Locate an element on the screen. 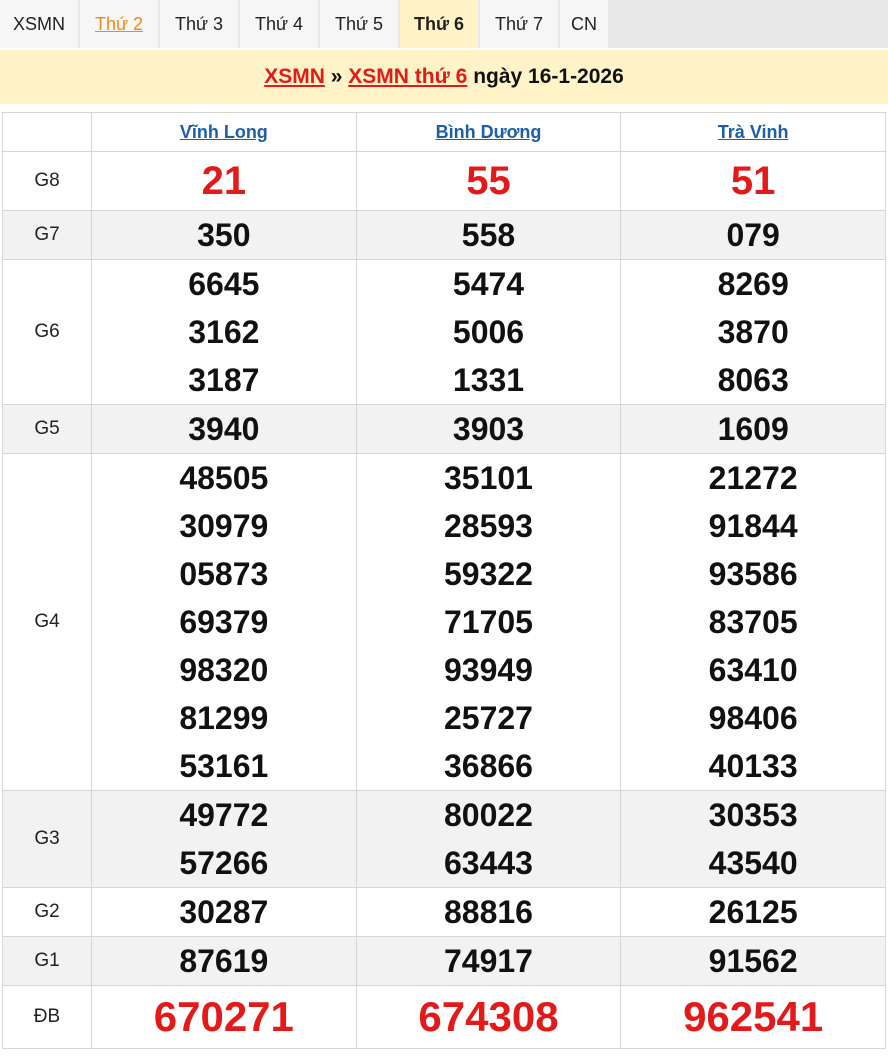  prize-number: 5006 is located at coordinates (488, 332).